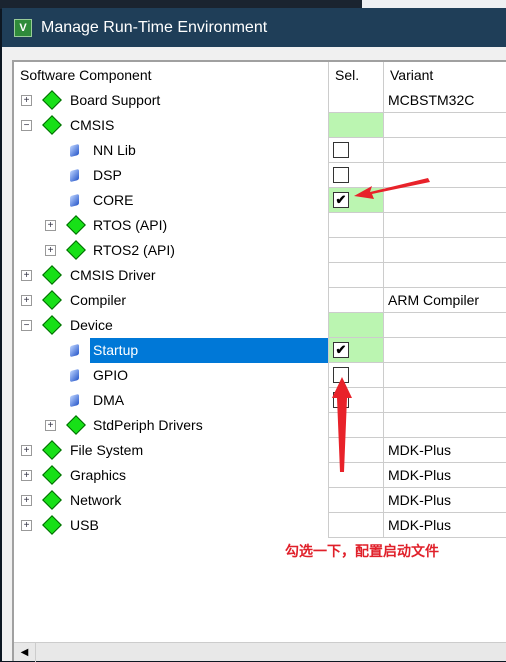  I want to click on annotation-arrows, so click(381, 325).